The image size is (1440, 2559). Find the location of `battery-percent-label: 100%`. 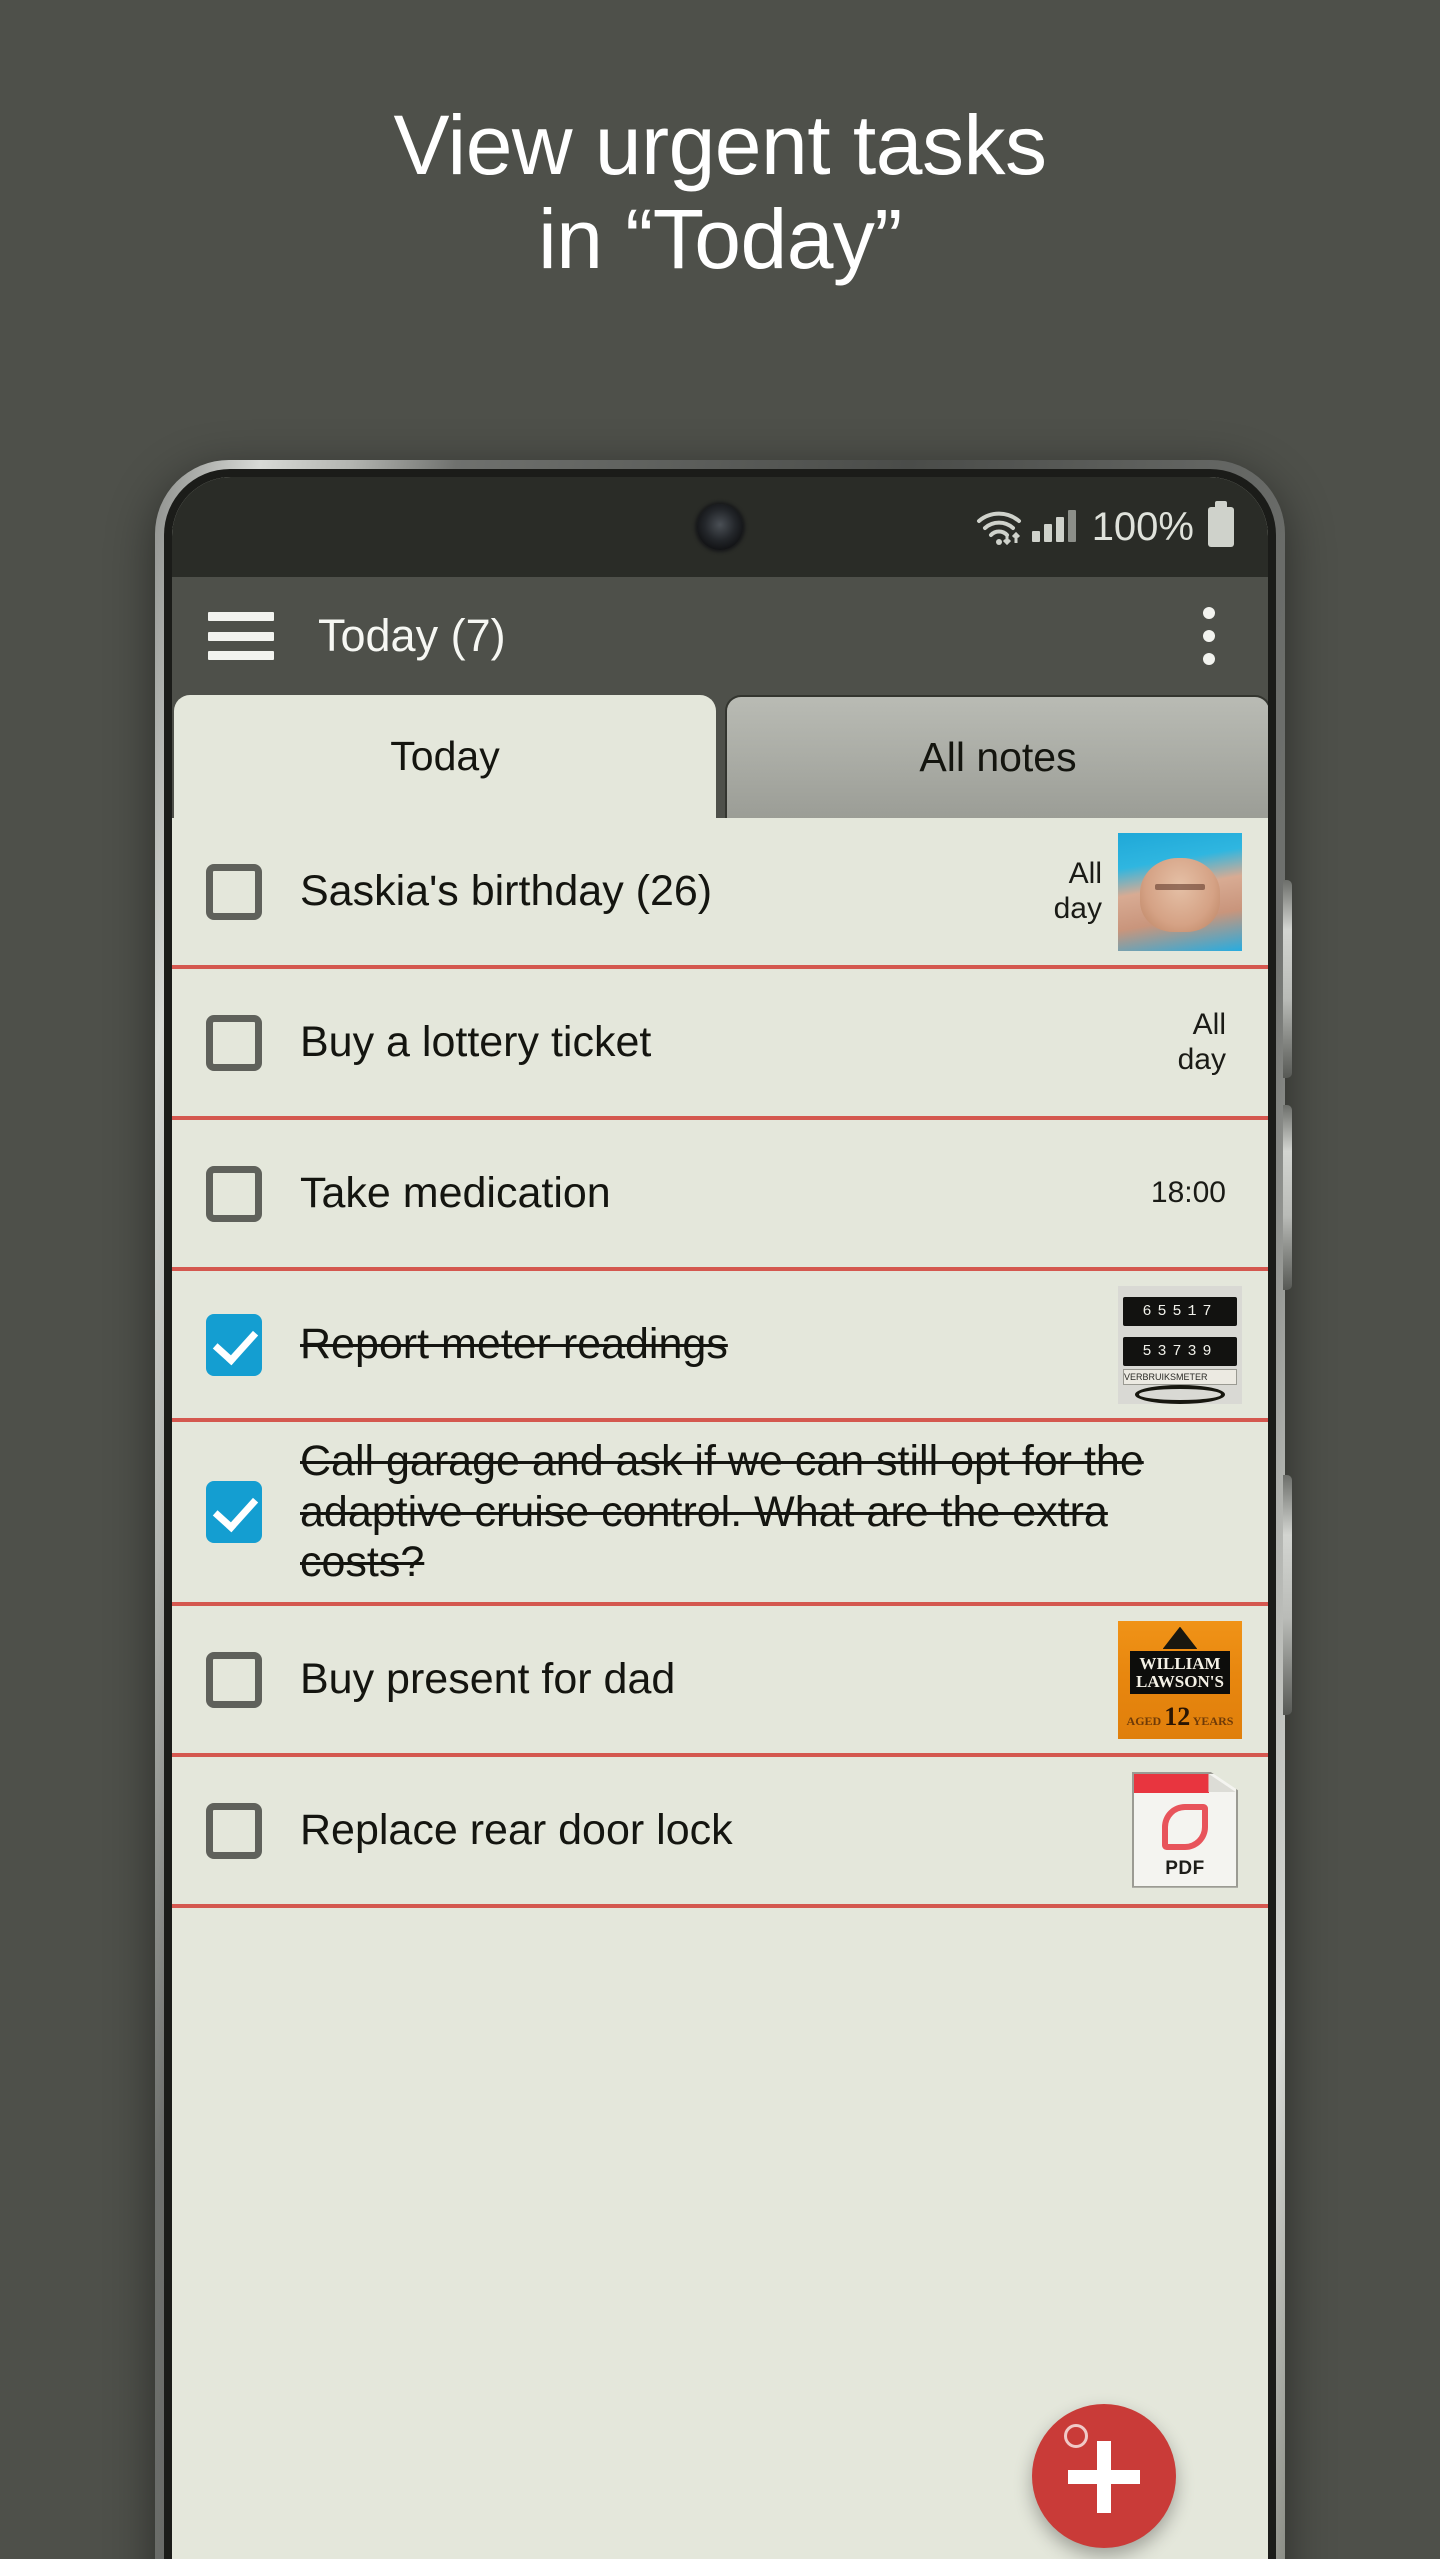

battery-percent-label: 100% is located at coordinates (1142, 526).